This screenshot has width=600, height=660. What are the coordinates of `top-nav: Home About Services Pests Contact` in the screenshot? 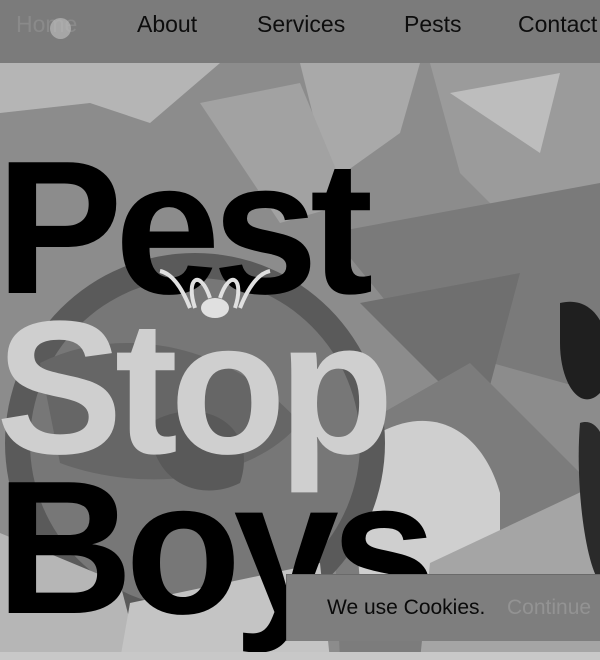 It's located at (300, 31).